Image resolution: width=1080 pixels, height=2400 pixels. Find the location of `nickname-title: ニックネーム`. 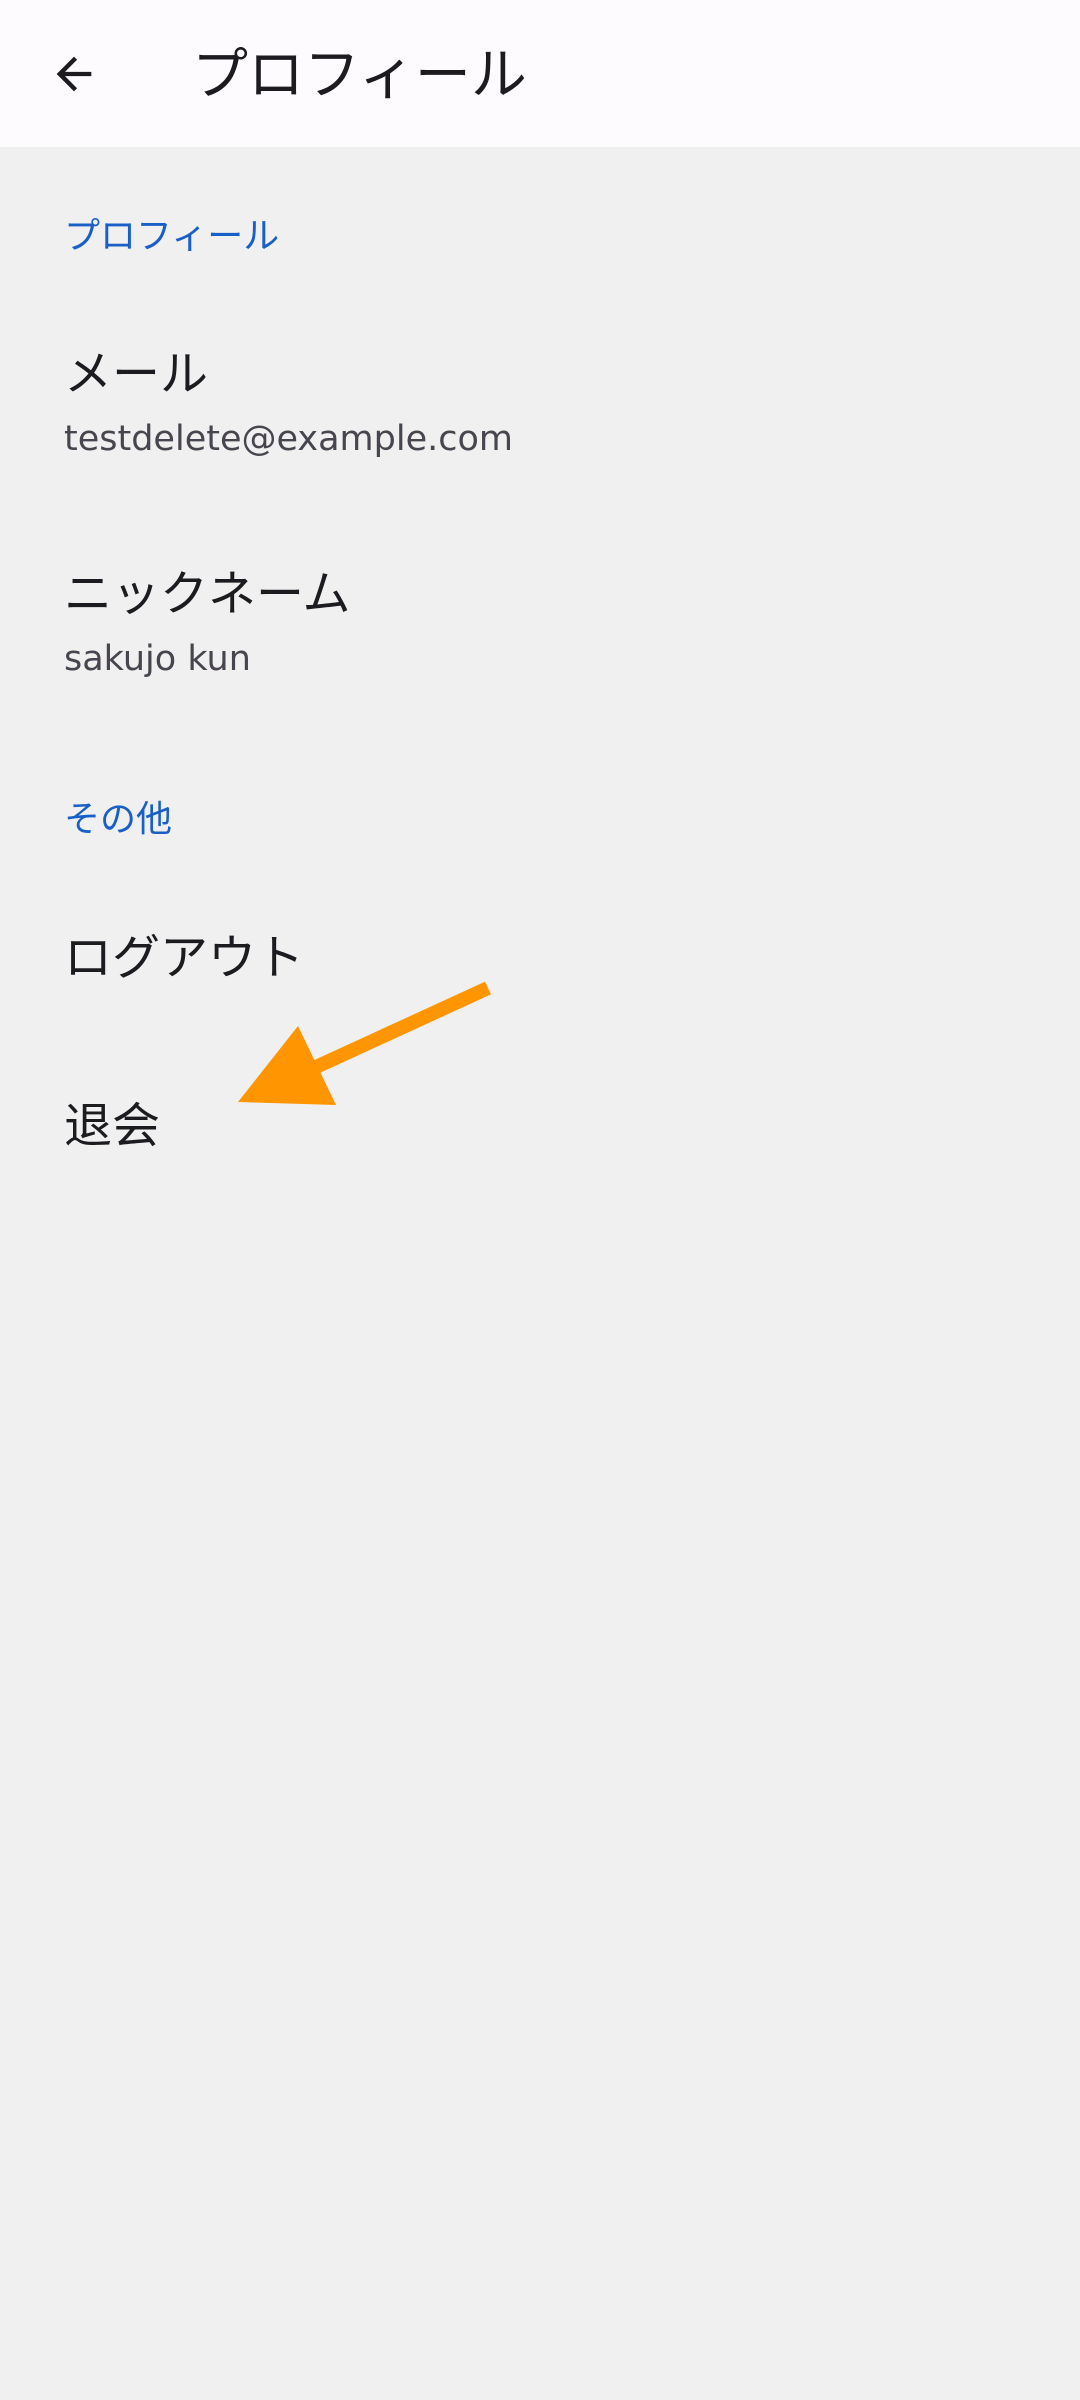

nickname-title: ニックネーム is located at coordinates (207, 594).